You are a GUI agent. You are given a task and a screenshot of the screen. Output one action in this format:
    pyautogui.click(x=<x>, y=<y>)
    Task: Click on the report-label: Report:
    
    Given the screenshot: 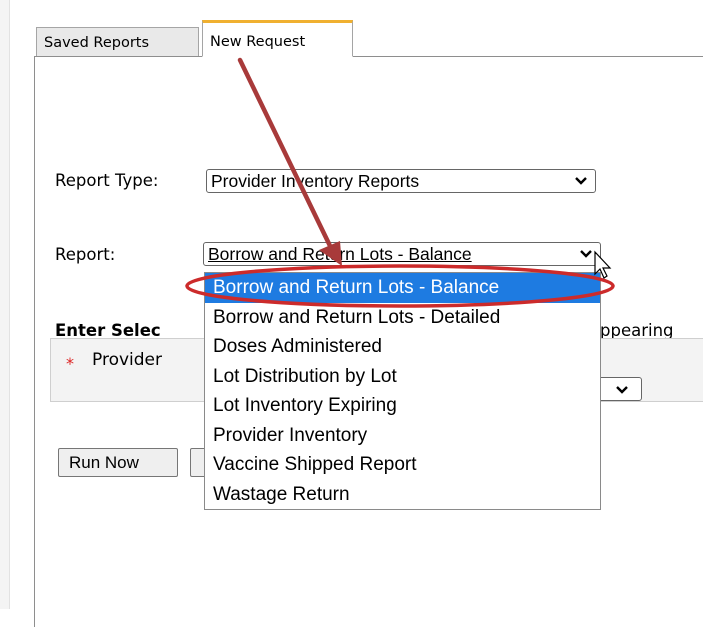 What is the action you would take?
    pyautogui.click(x=85, y=254)
    